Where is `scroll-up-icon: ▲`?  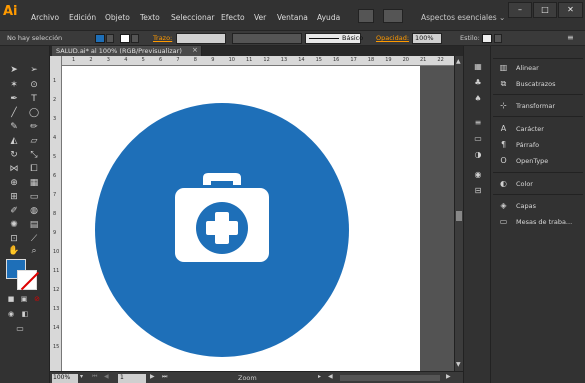 scroll-up-icon: ▲ is located at coordinates (458, 61).